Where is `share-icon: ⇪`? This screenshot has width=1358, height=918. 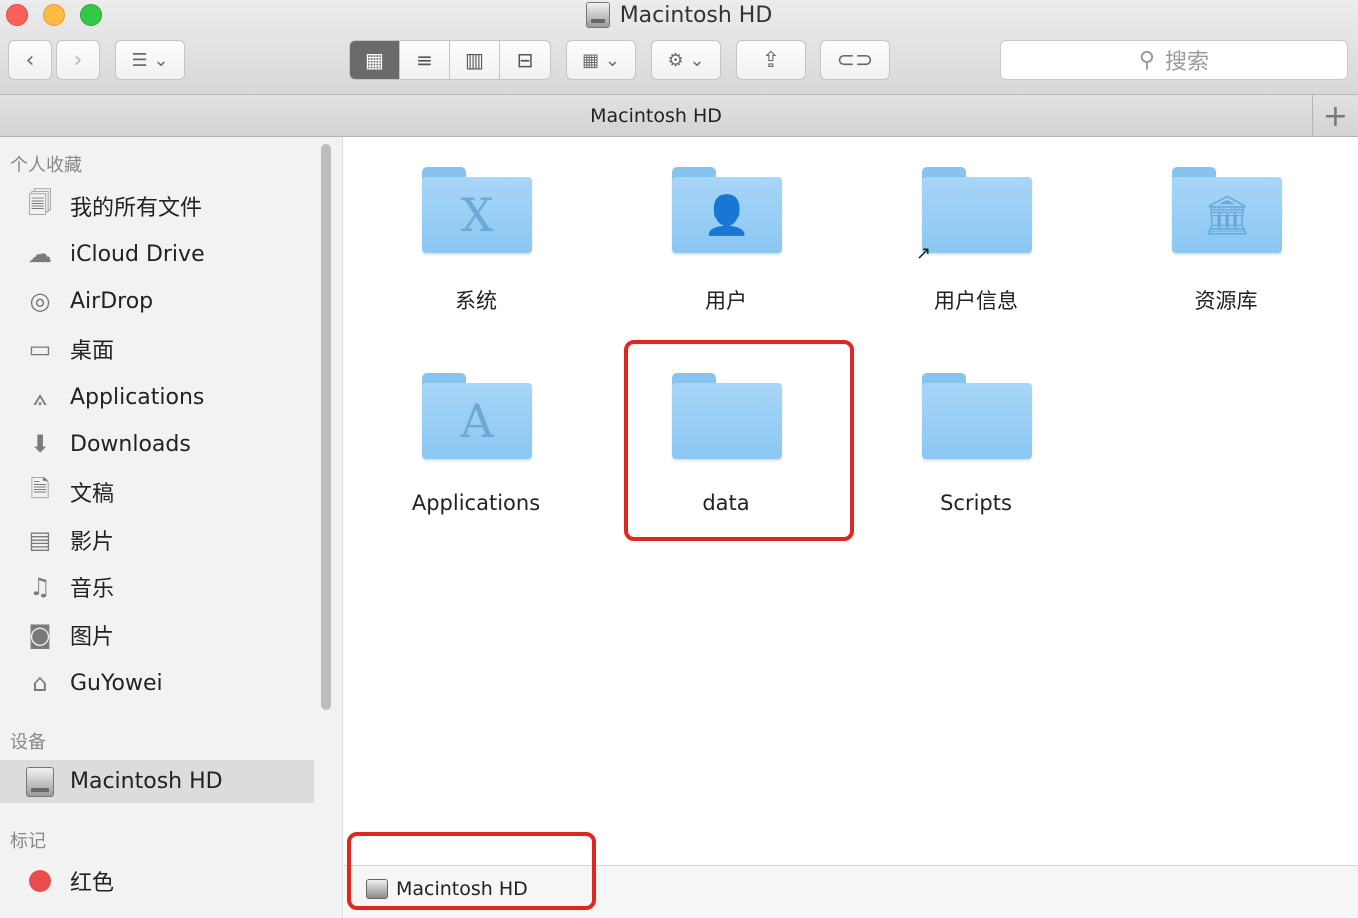 share-icon: ⇪ is located at coordinates (771, 60).